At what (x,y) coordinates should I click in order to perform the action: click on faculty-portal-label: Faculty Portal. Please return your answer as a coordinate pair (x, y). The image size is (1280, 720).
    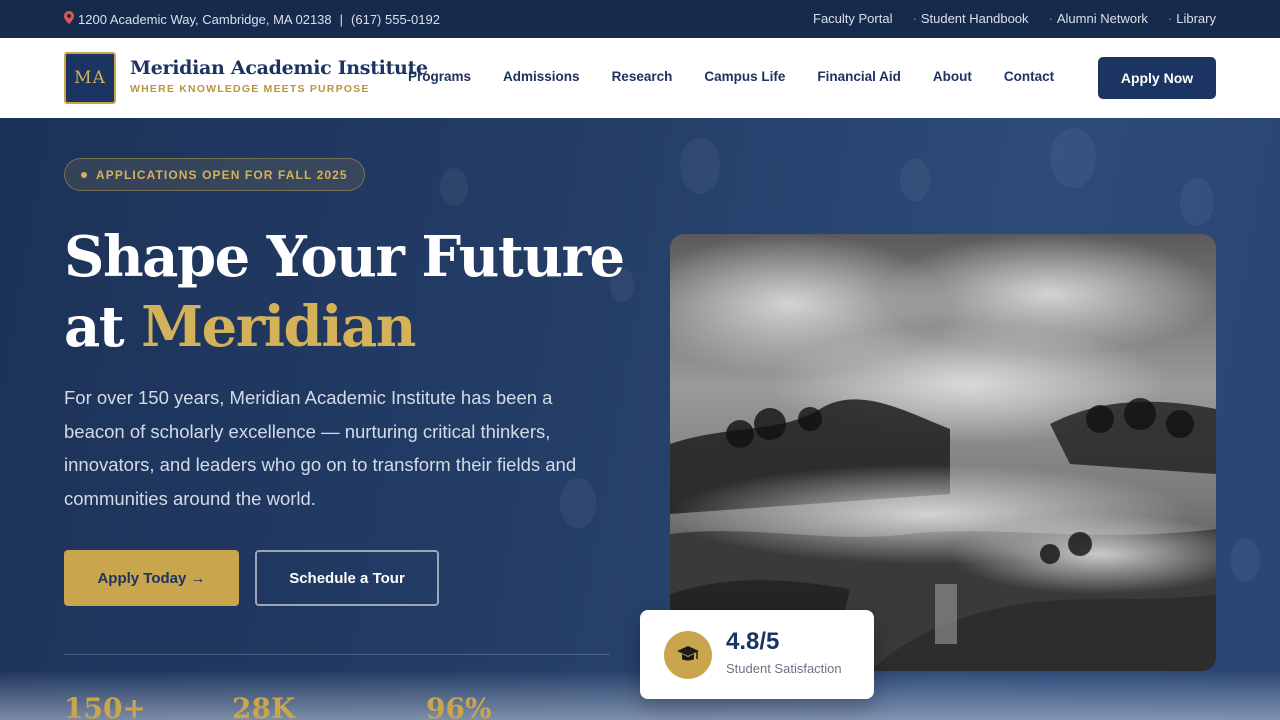
    Looking at the image, I should click on (853, 18).